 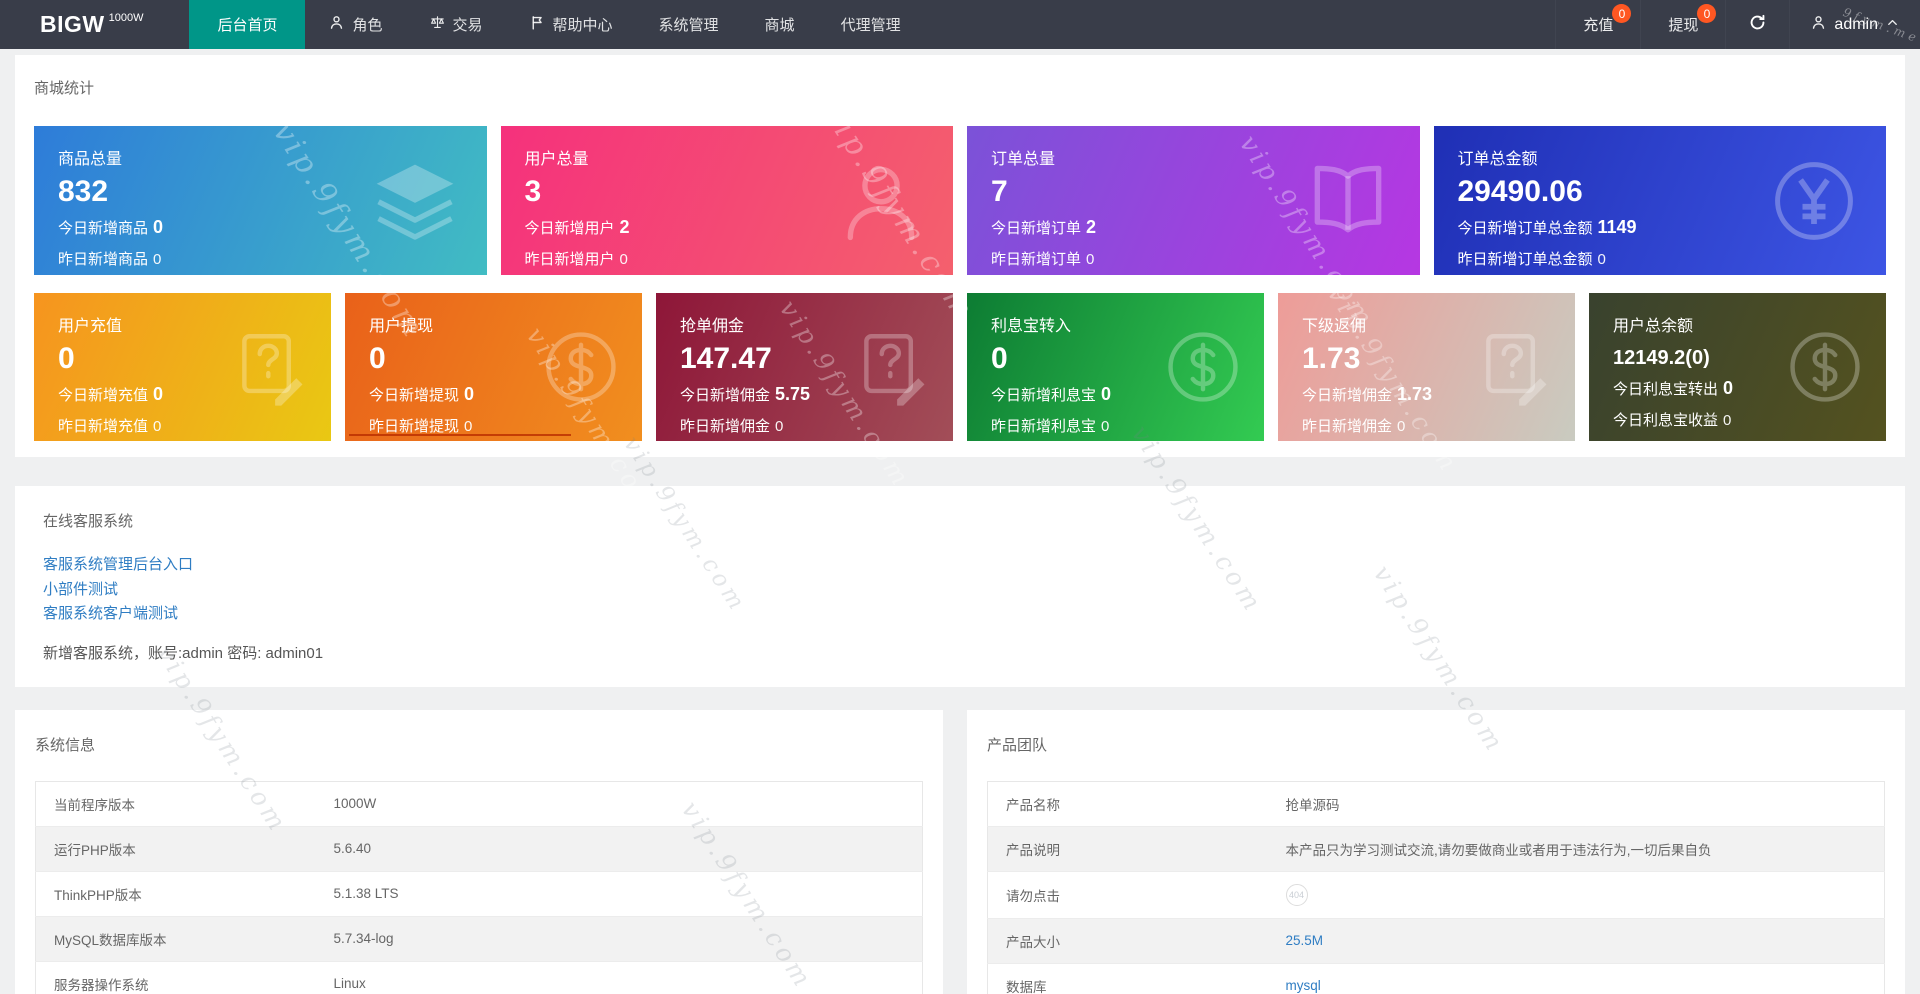 I want to click on stat-line-value: 1.73, so click(x=1414, y=394).